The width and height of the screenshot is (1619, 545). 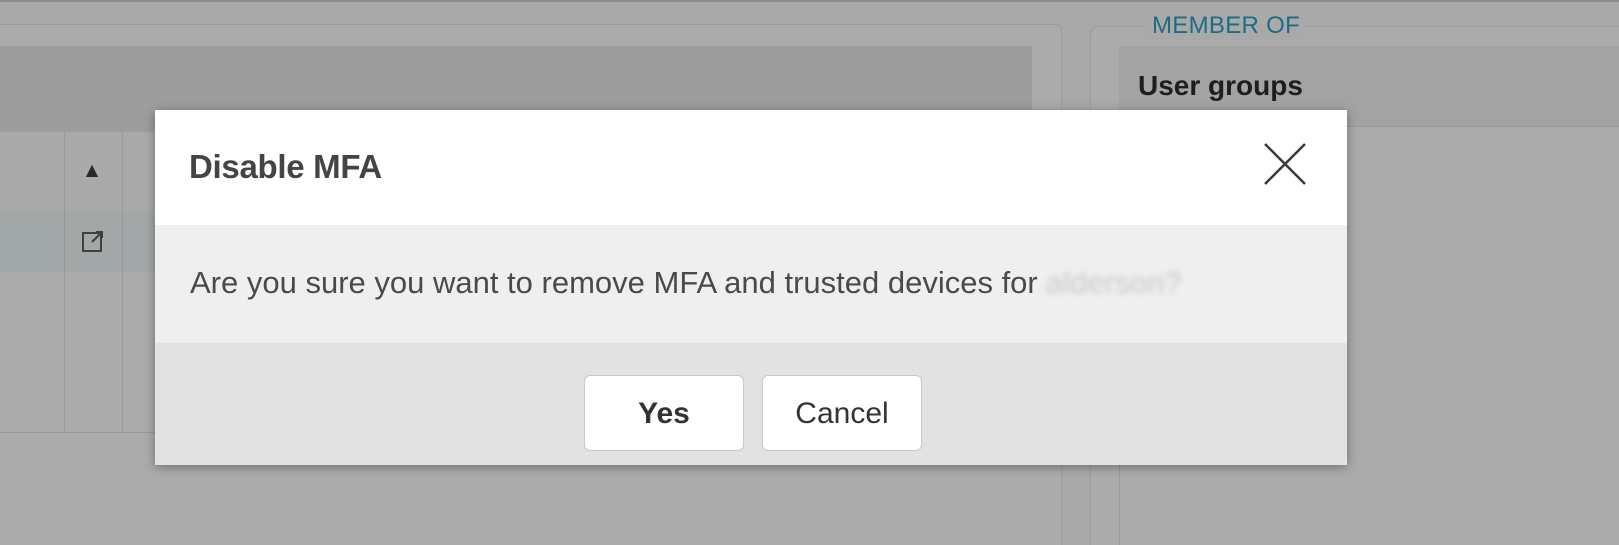 I want to click on close-icon, so click(x=1285, y=164).